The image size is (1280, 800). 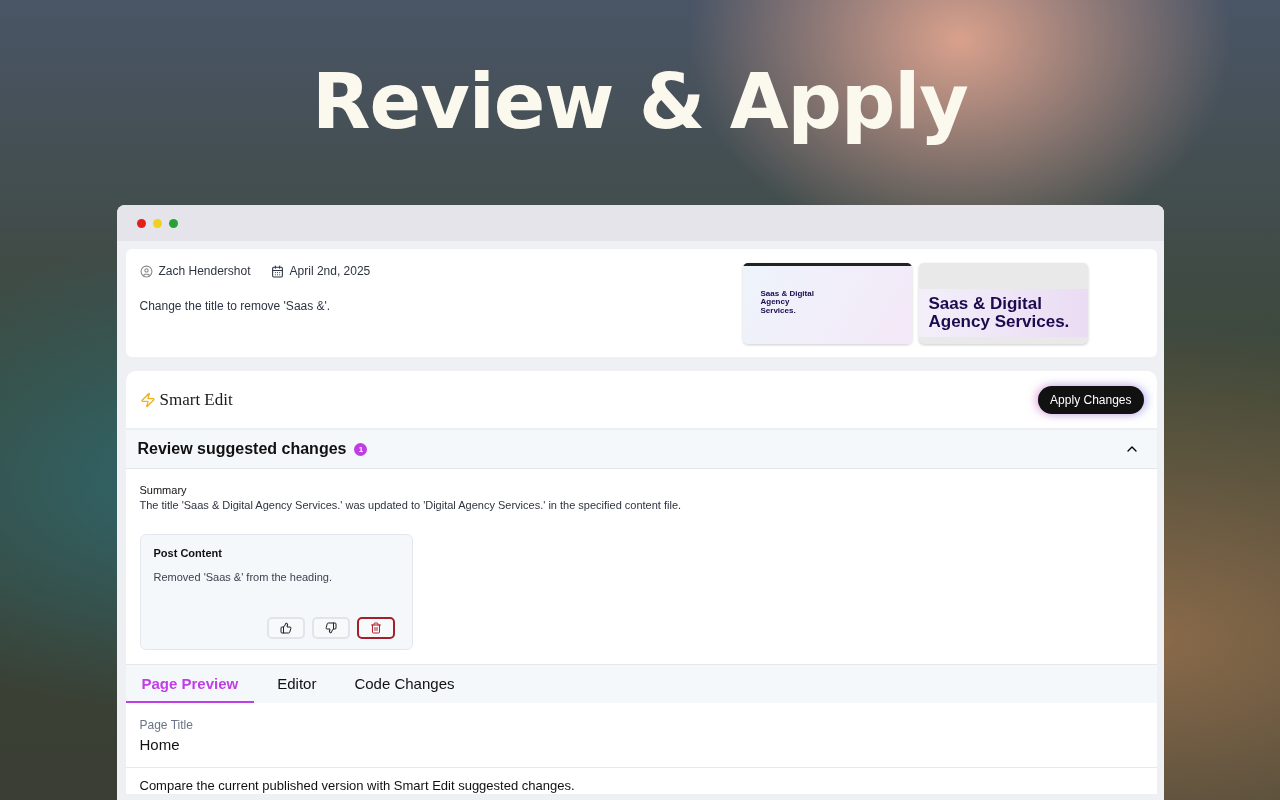 What do you see at coordinates (361, 449) in the screenshot?
I see `count-badge: 1` at bounding box center [361, 449].